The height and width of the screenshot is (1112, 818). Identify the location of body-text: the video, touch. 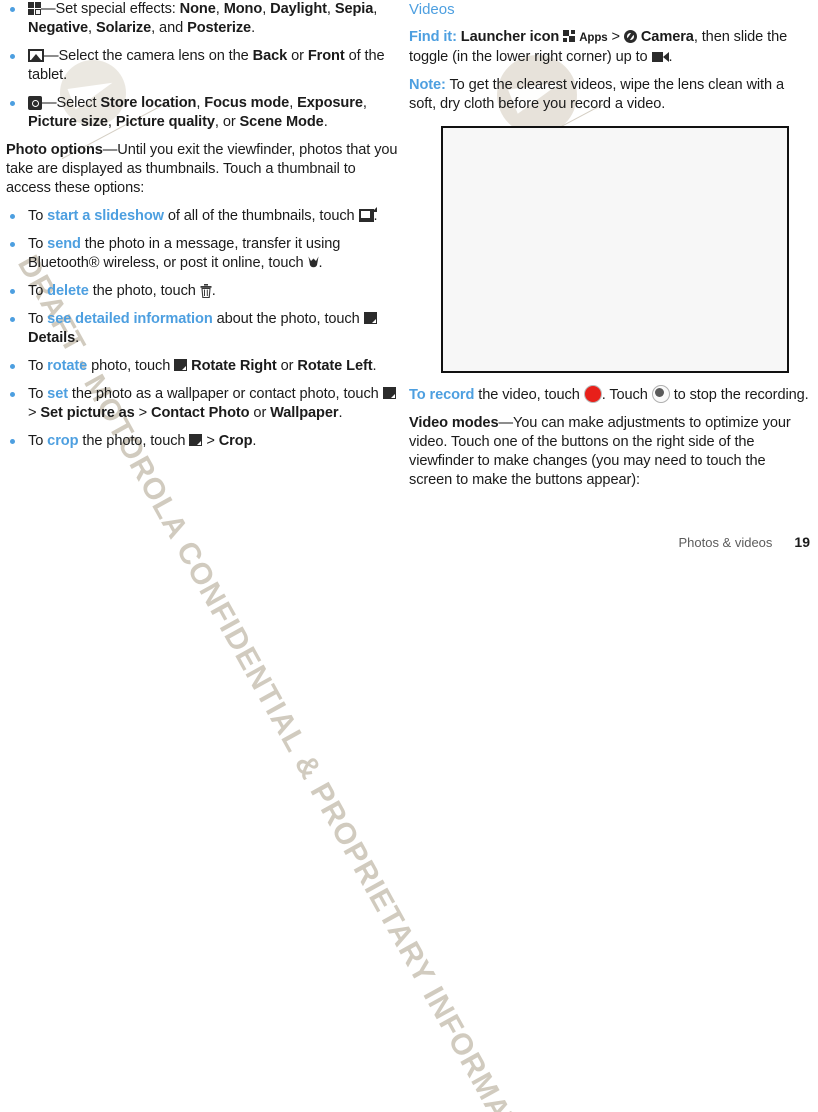
(529, 395).